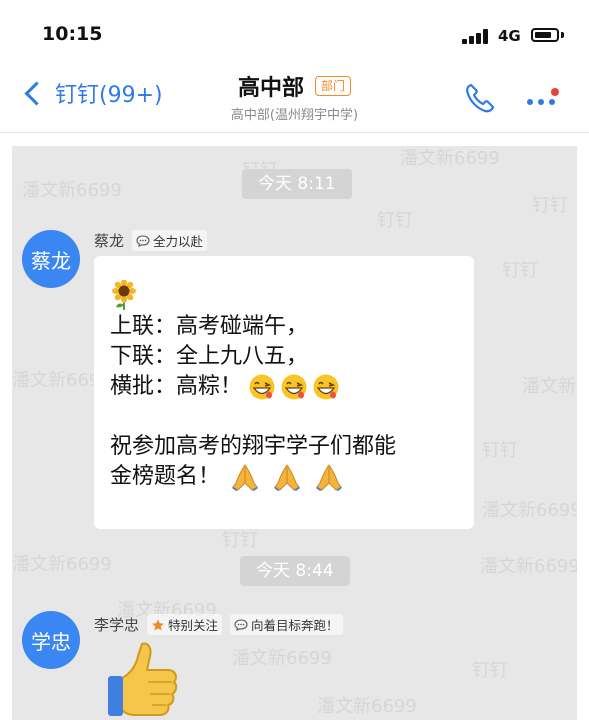  What do you see at coordinates (178, 241) in the screenshot?
I see `status-text: 全力以赴` at bounding box center [178, 241].